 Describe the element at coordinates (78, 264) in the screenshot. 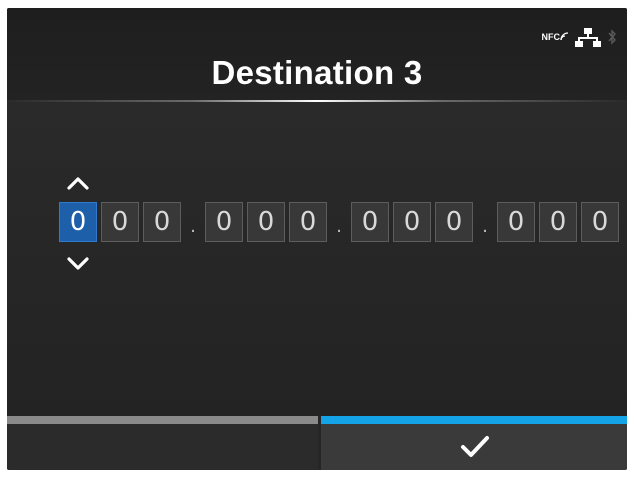

I see `chevron-down-icon` at that location.